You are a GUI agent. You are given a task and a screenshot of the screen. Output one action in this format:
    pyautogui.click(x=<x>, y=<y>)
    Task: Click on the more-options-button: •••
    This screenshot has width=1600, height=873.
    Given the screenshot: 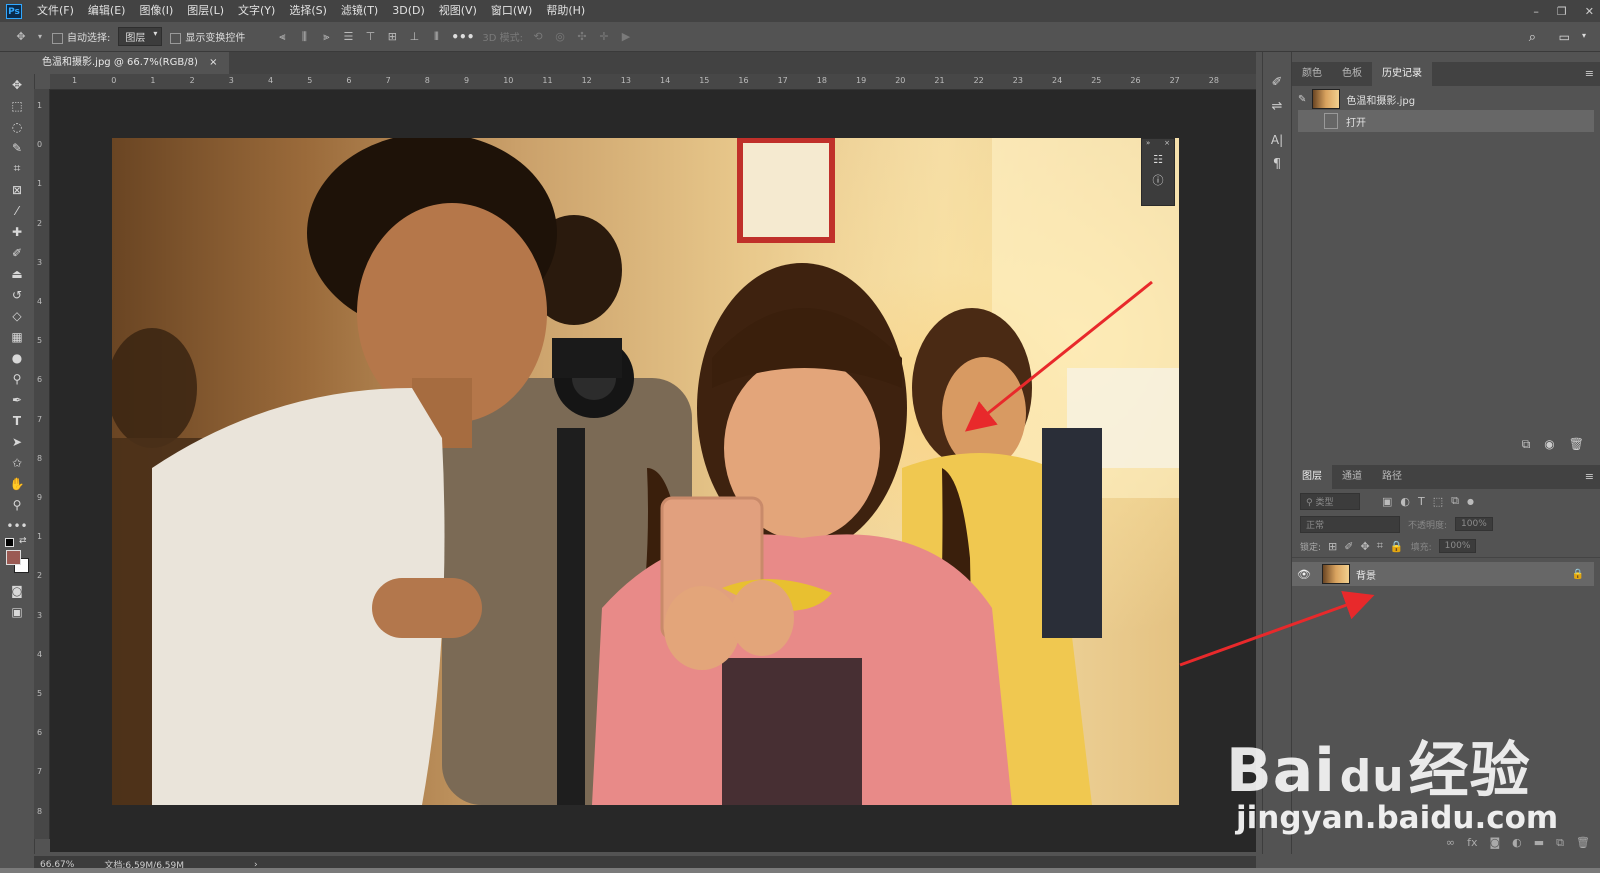 What is the action you would take?
    pyautogui.click(x=462, y=37)
    